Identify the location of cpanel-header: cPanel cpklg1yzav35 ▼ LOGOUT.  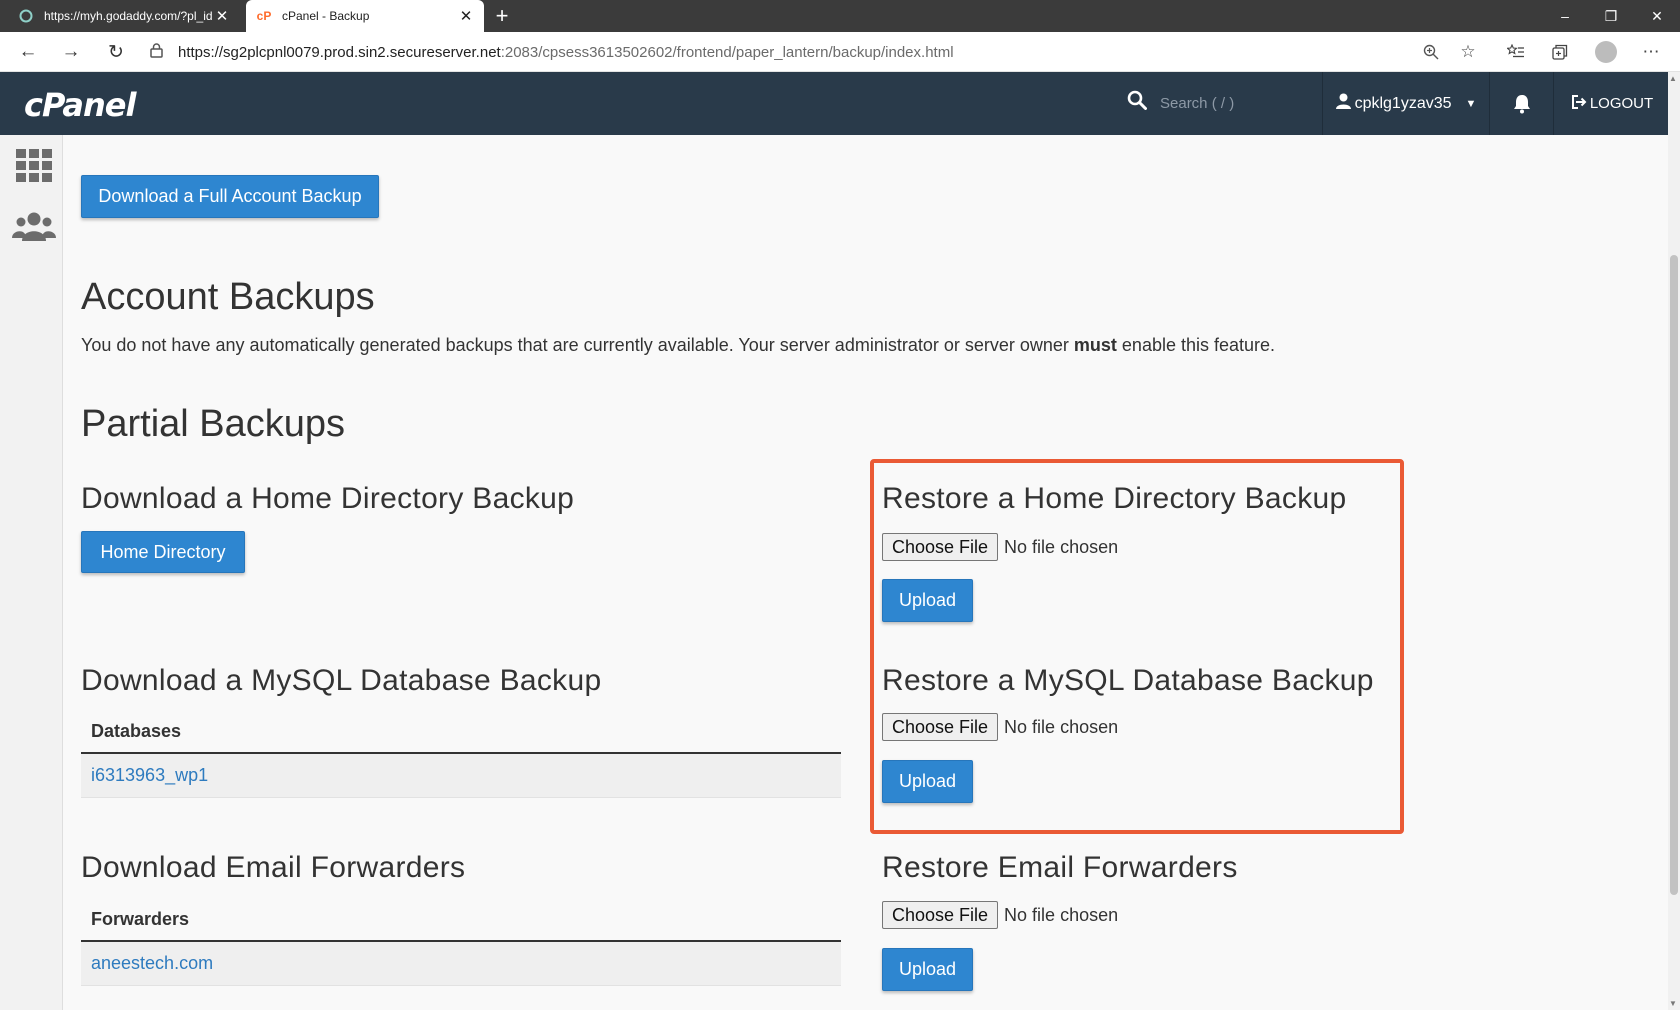
(834, 103).